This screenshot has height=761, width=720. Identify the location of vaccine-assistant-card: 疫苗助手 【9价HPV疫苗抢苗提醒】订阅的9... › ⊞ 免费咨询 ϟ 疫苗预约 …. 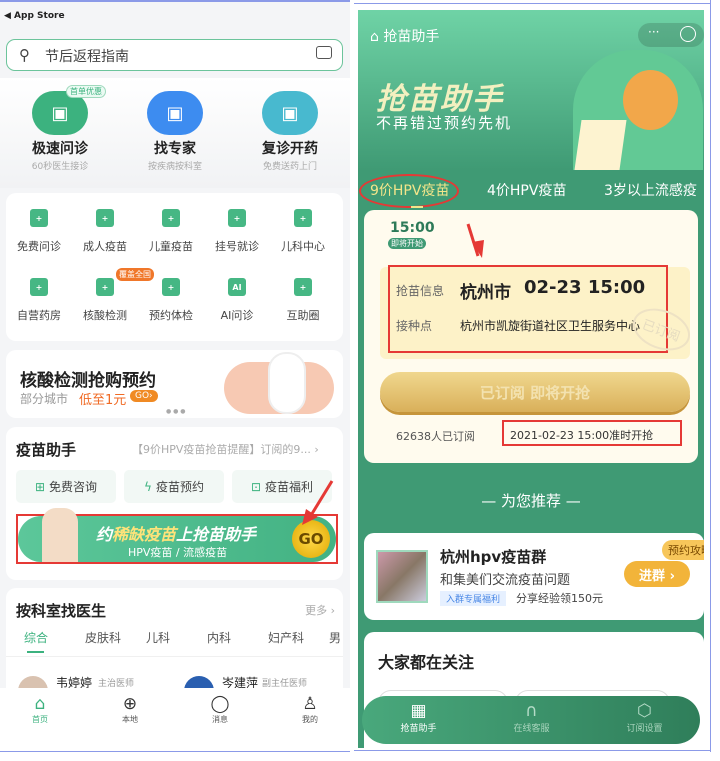
(174, 503).